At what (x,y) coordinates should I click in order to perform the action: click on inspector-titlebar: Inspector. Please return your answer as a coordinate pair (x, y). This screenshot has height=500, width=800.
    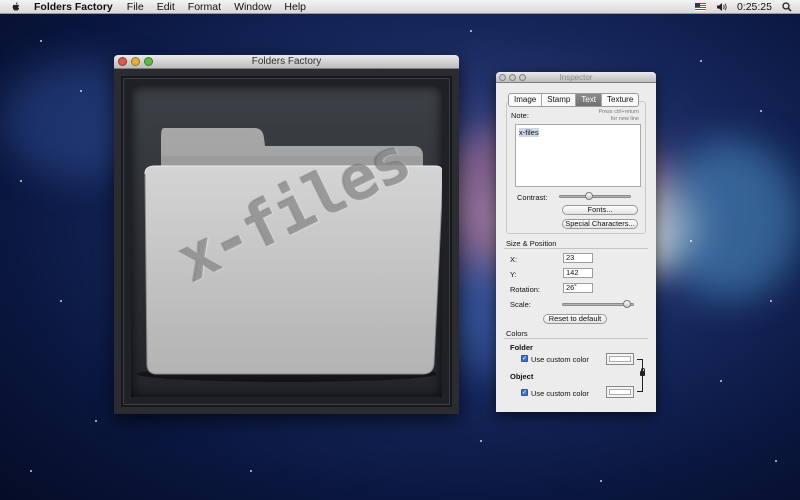
    Looking at the image, I should click on (576, 77).